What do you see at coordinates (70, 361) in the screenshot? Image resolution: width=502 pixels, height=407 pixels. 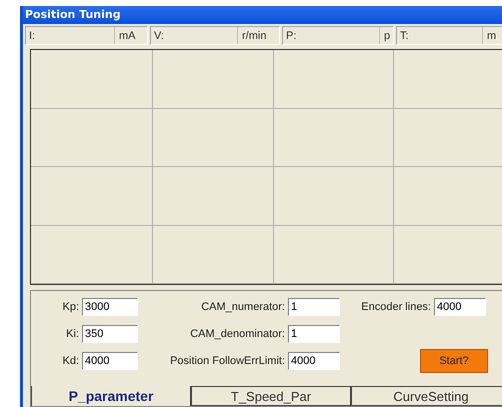 I see `field-label: Kd:` at bounding box center [70, 361].